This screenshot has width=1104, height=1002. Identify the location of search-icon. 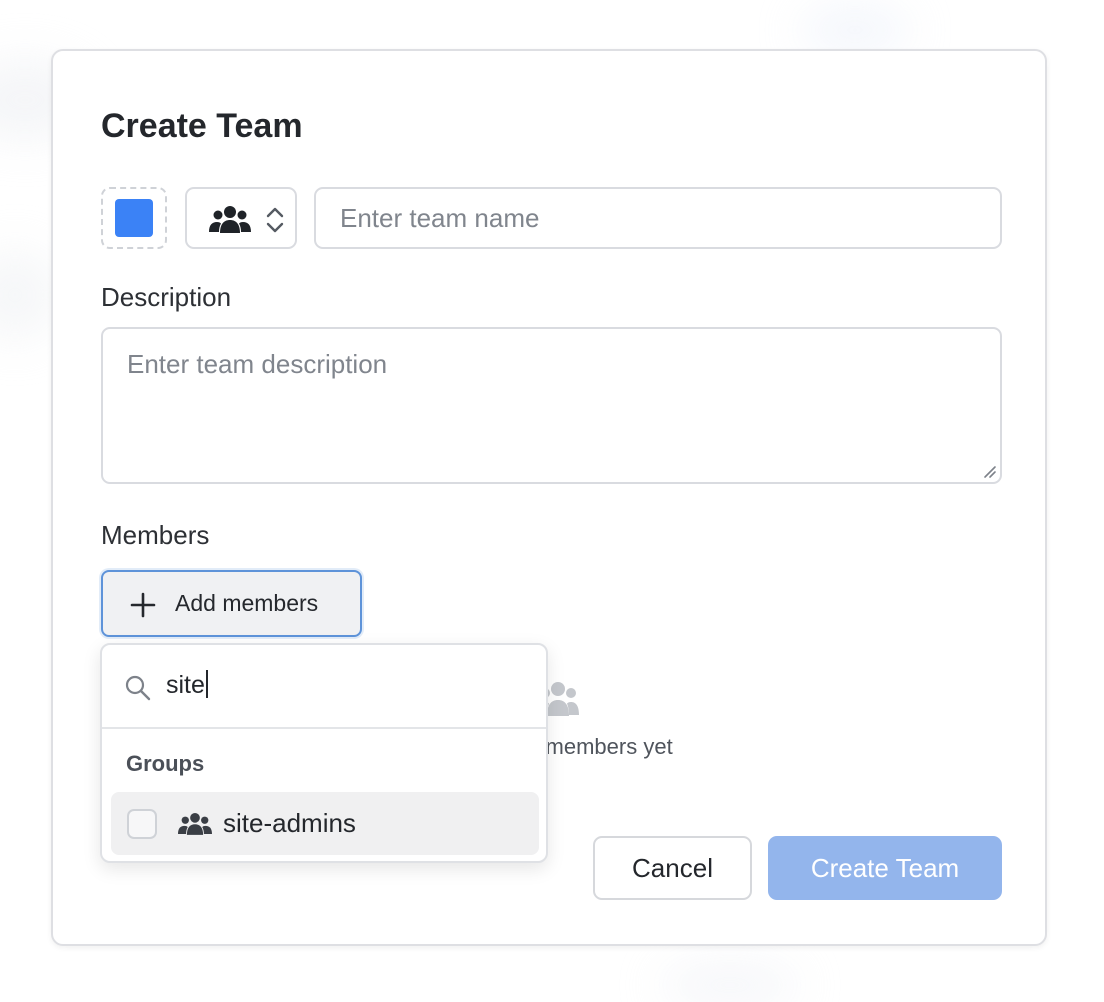
(138, 688).